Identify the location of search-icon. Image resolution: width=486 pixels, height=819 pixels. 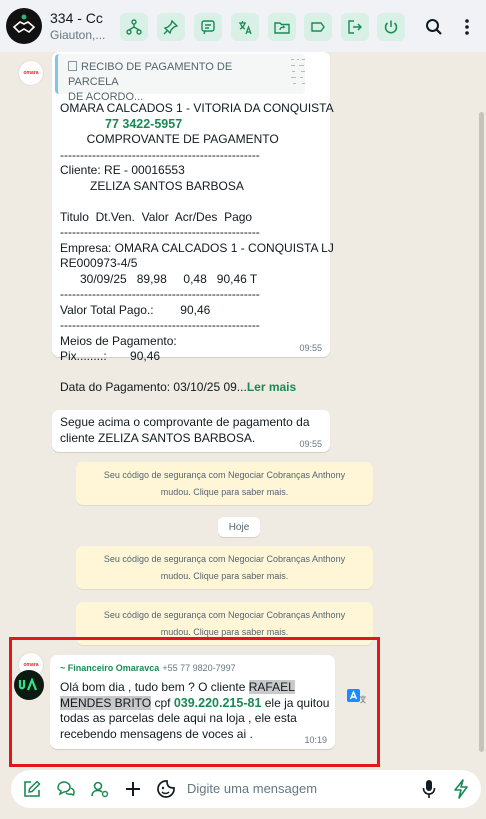
(434, 27).